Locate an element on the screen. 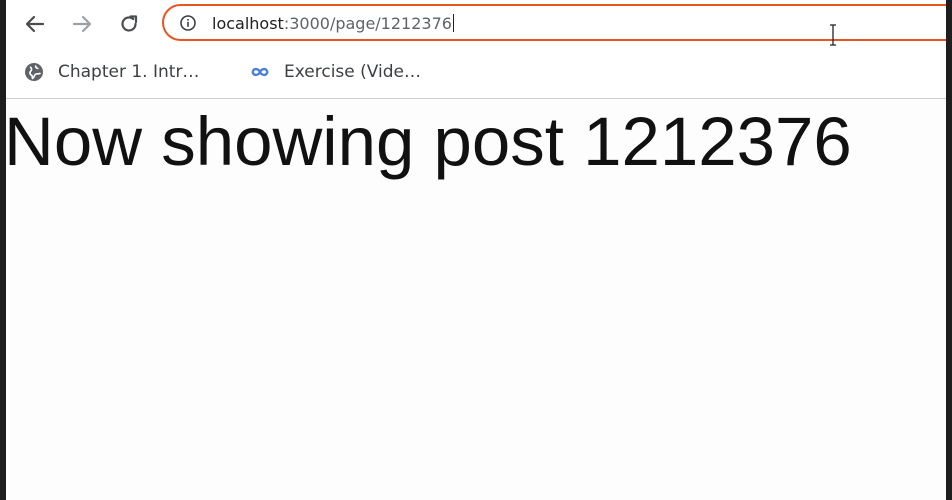 This screenshot has height=500, width=952. reload-icon is located at coordinates (129, 23).